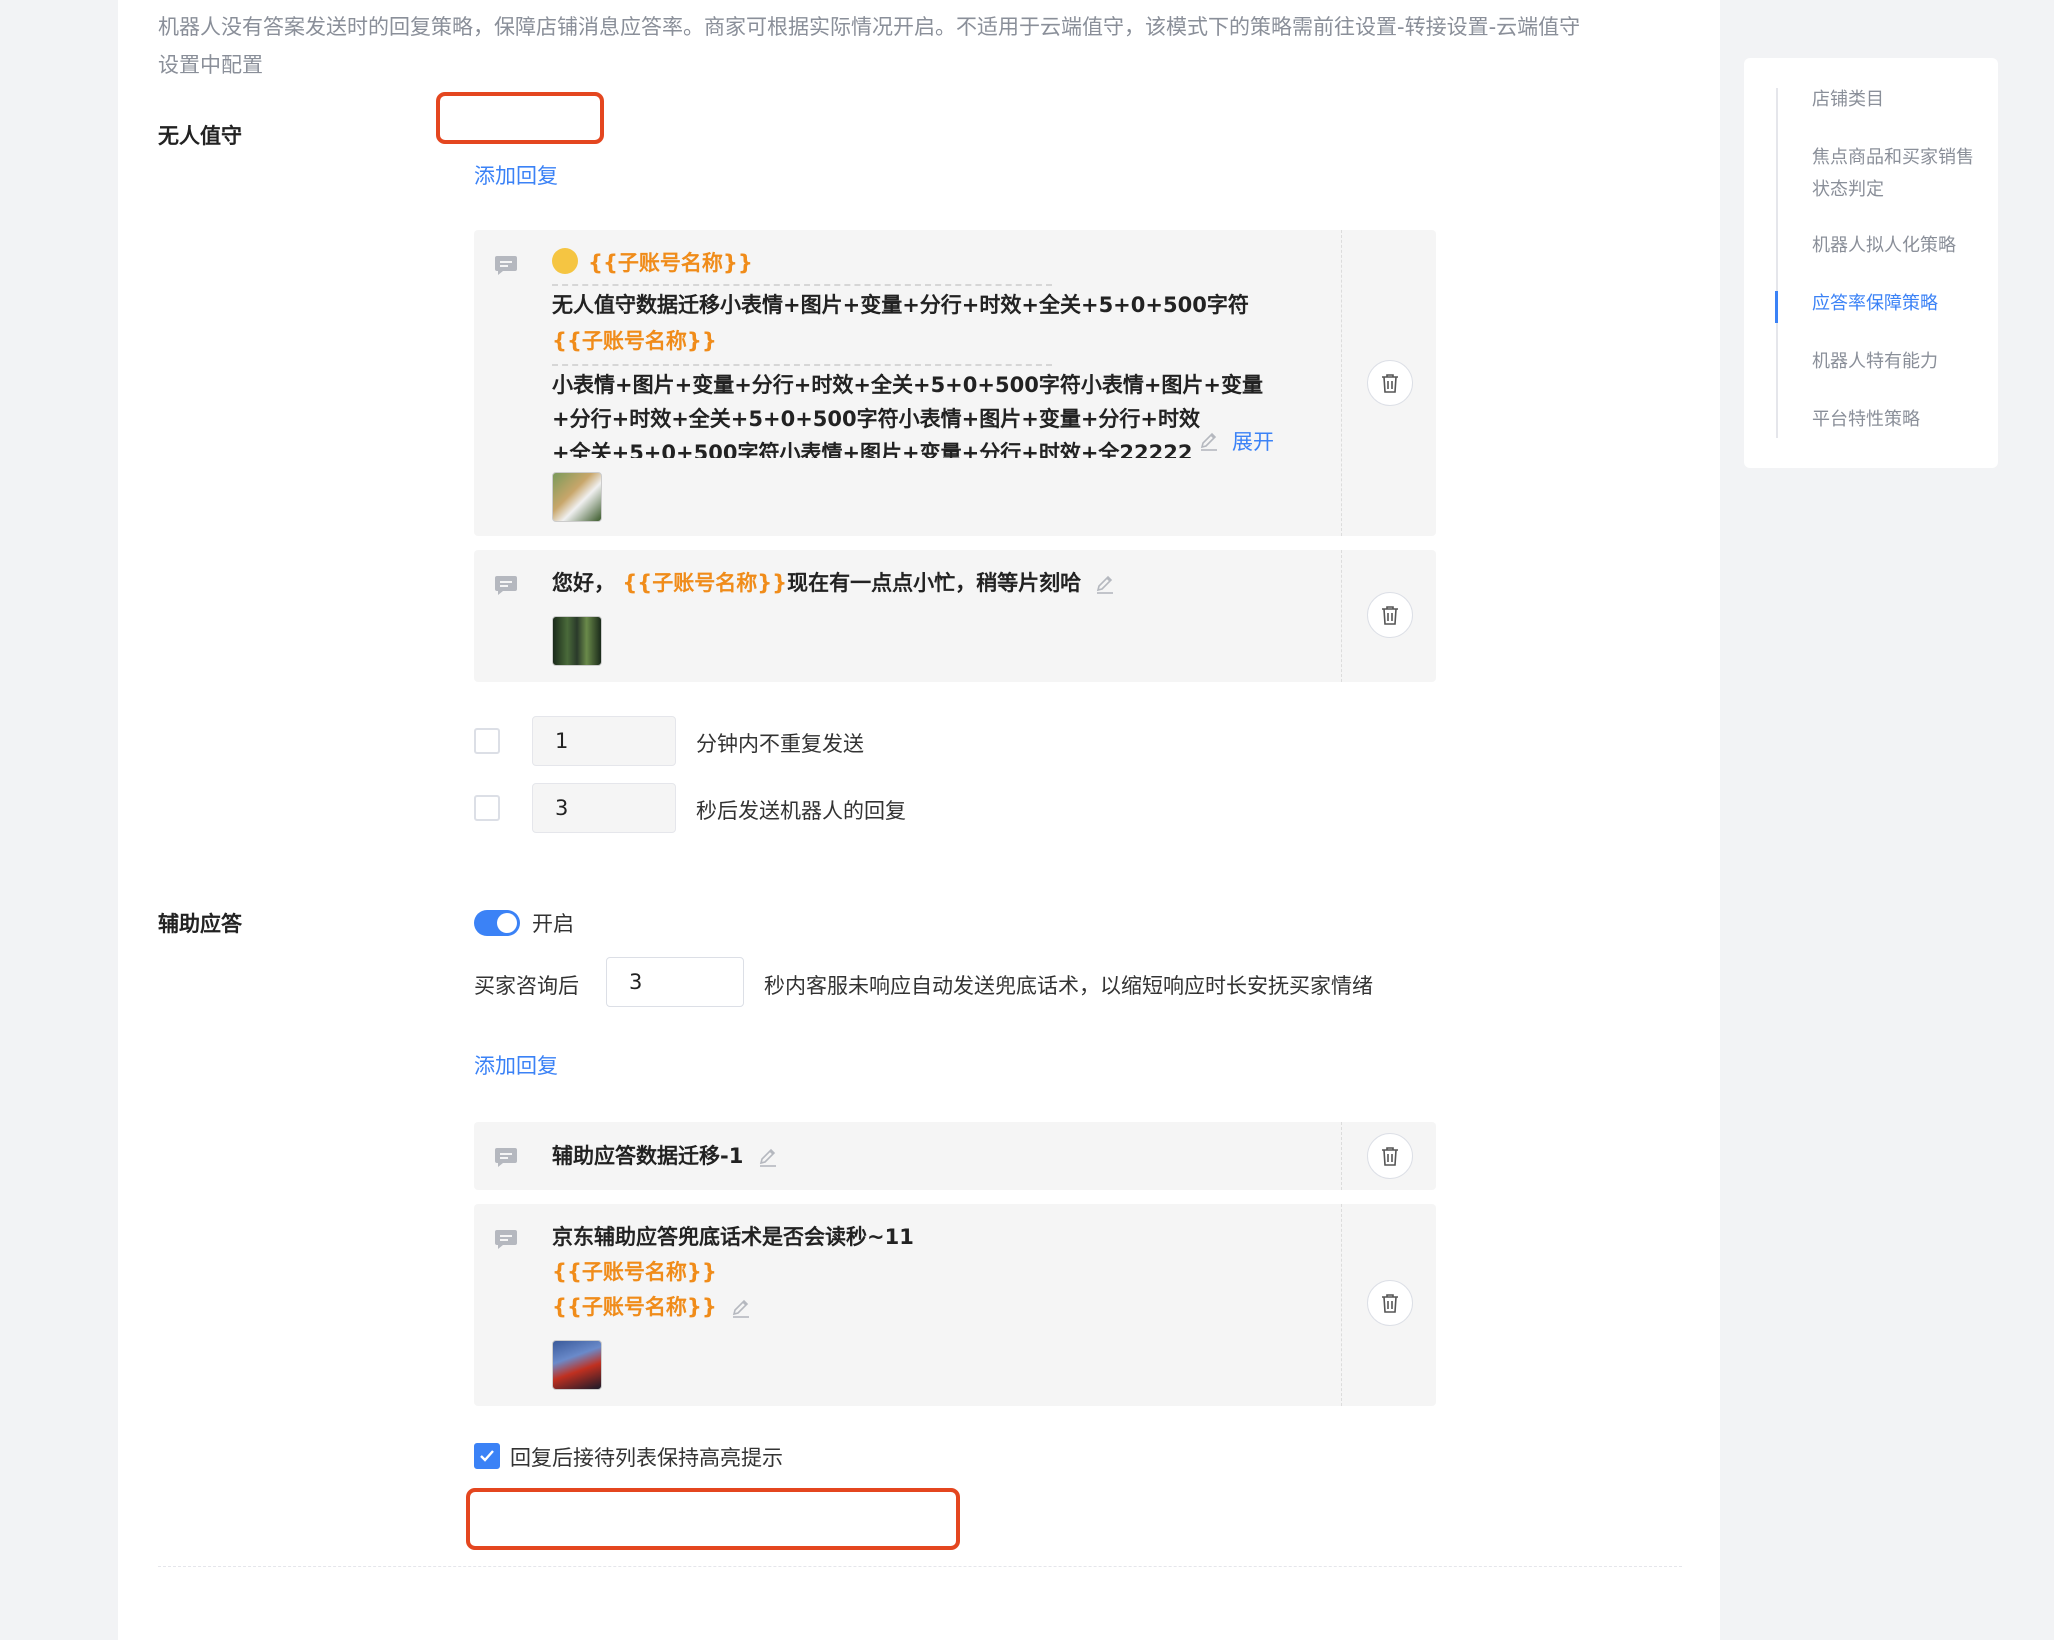  What do you see at coordinates (1897, 100) in the screenshot?
I see `sidebar-item-shop-category: 店铺类目` at bounding box center [1897, 100].